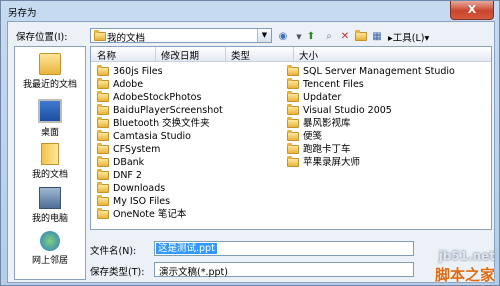  Describe the element at coordinates (308, 55) in the screenshot. I see `column-size: 大小` at that location.